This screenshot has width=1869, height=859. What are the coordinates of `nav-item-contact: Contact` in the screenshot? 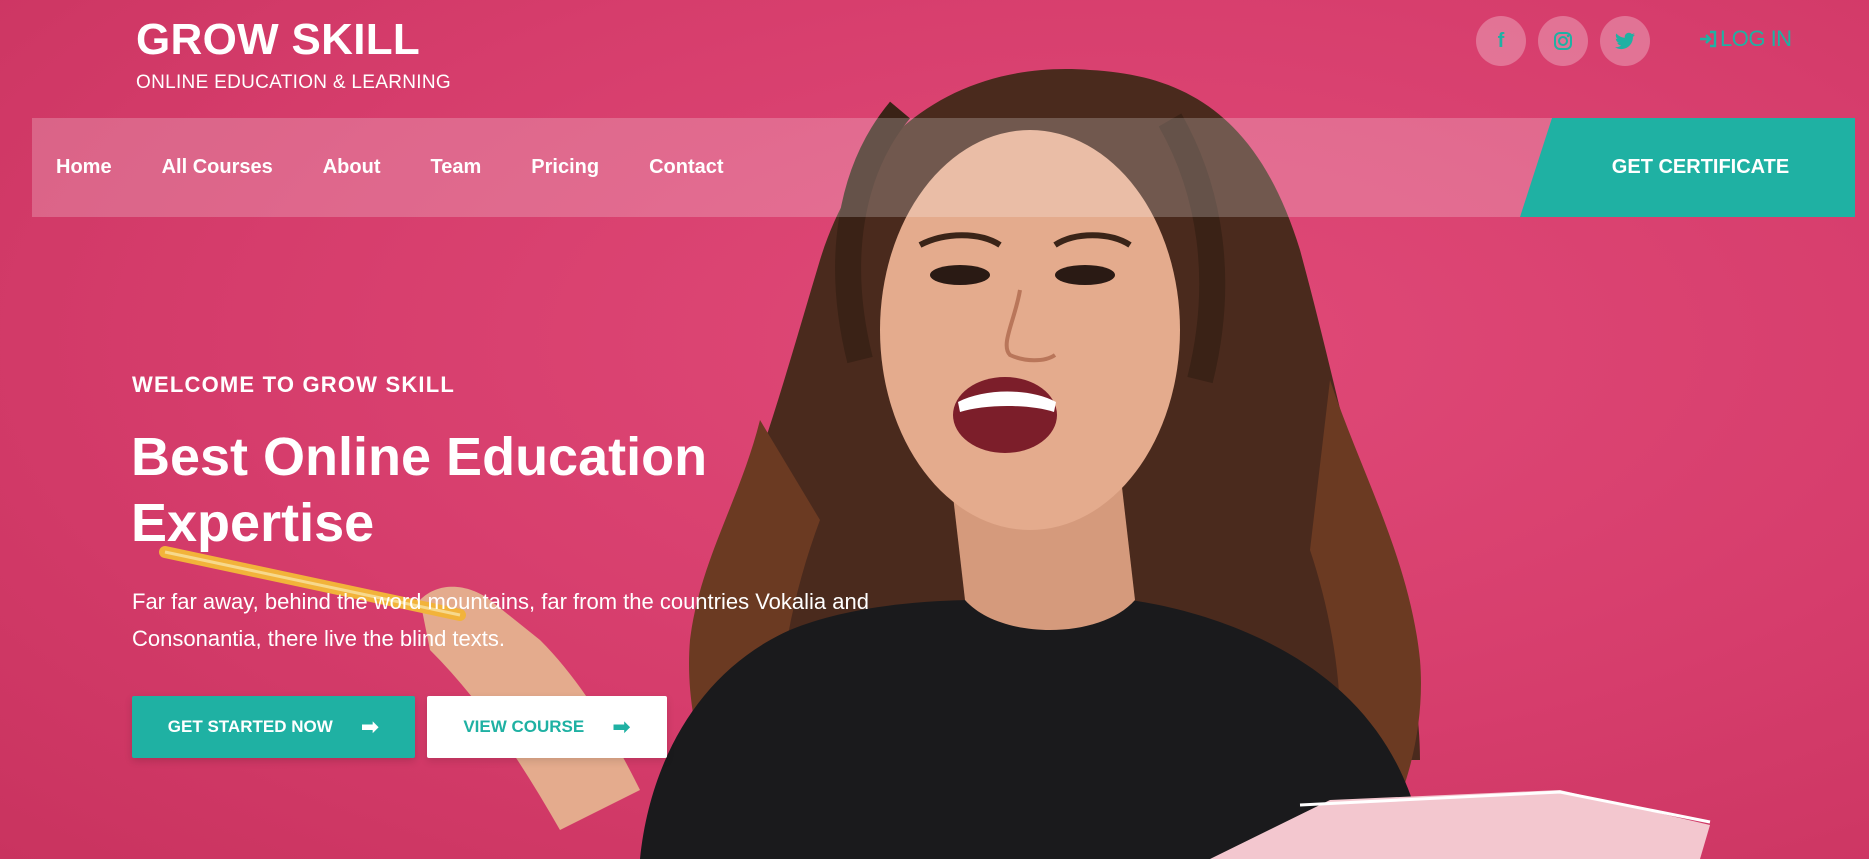 It's located at (686, 167).